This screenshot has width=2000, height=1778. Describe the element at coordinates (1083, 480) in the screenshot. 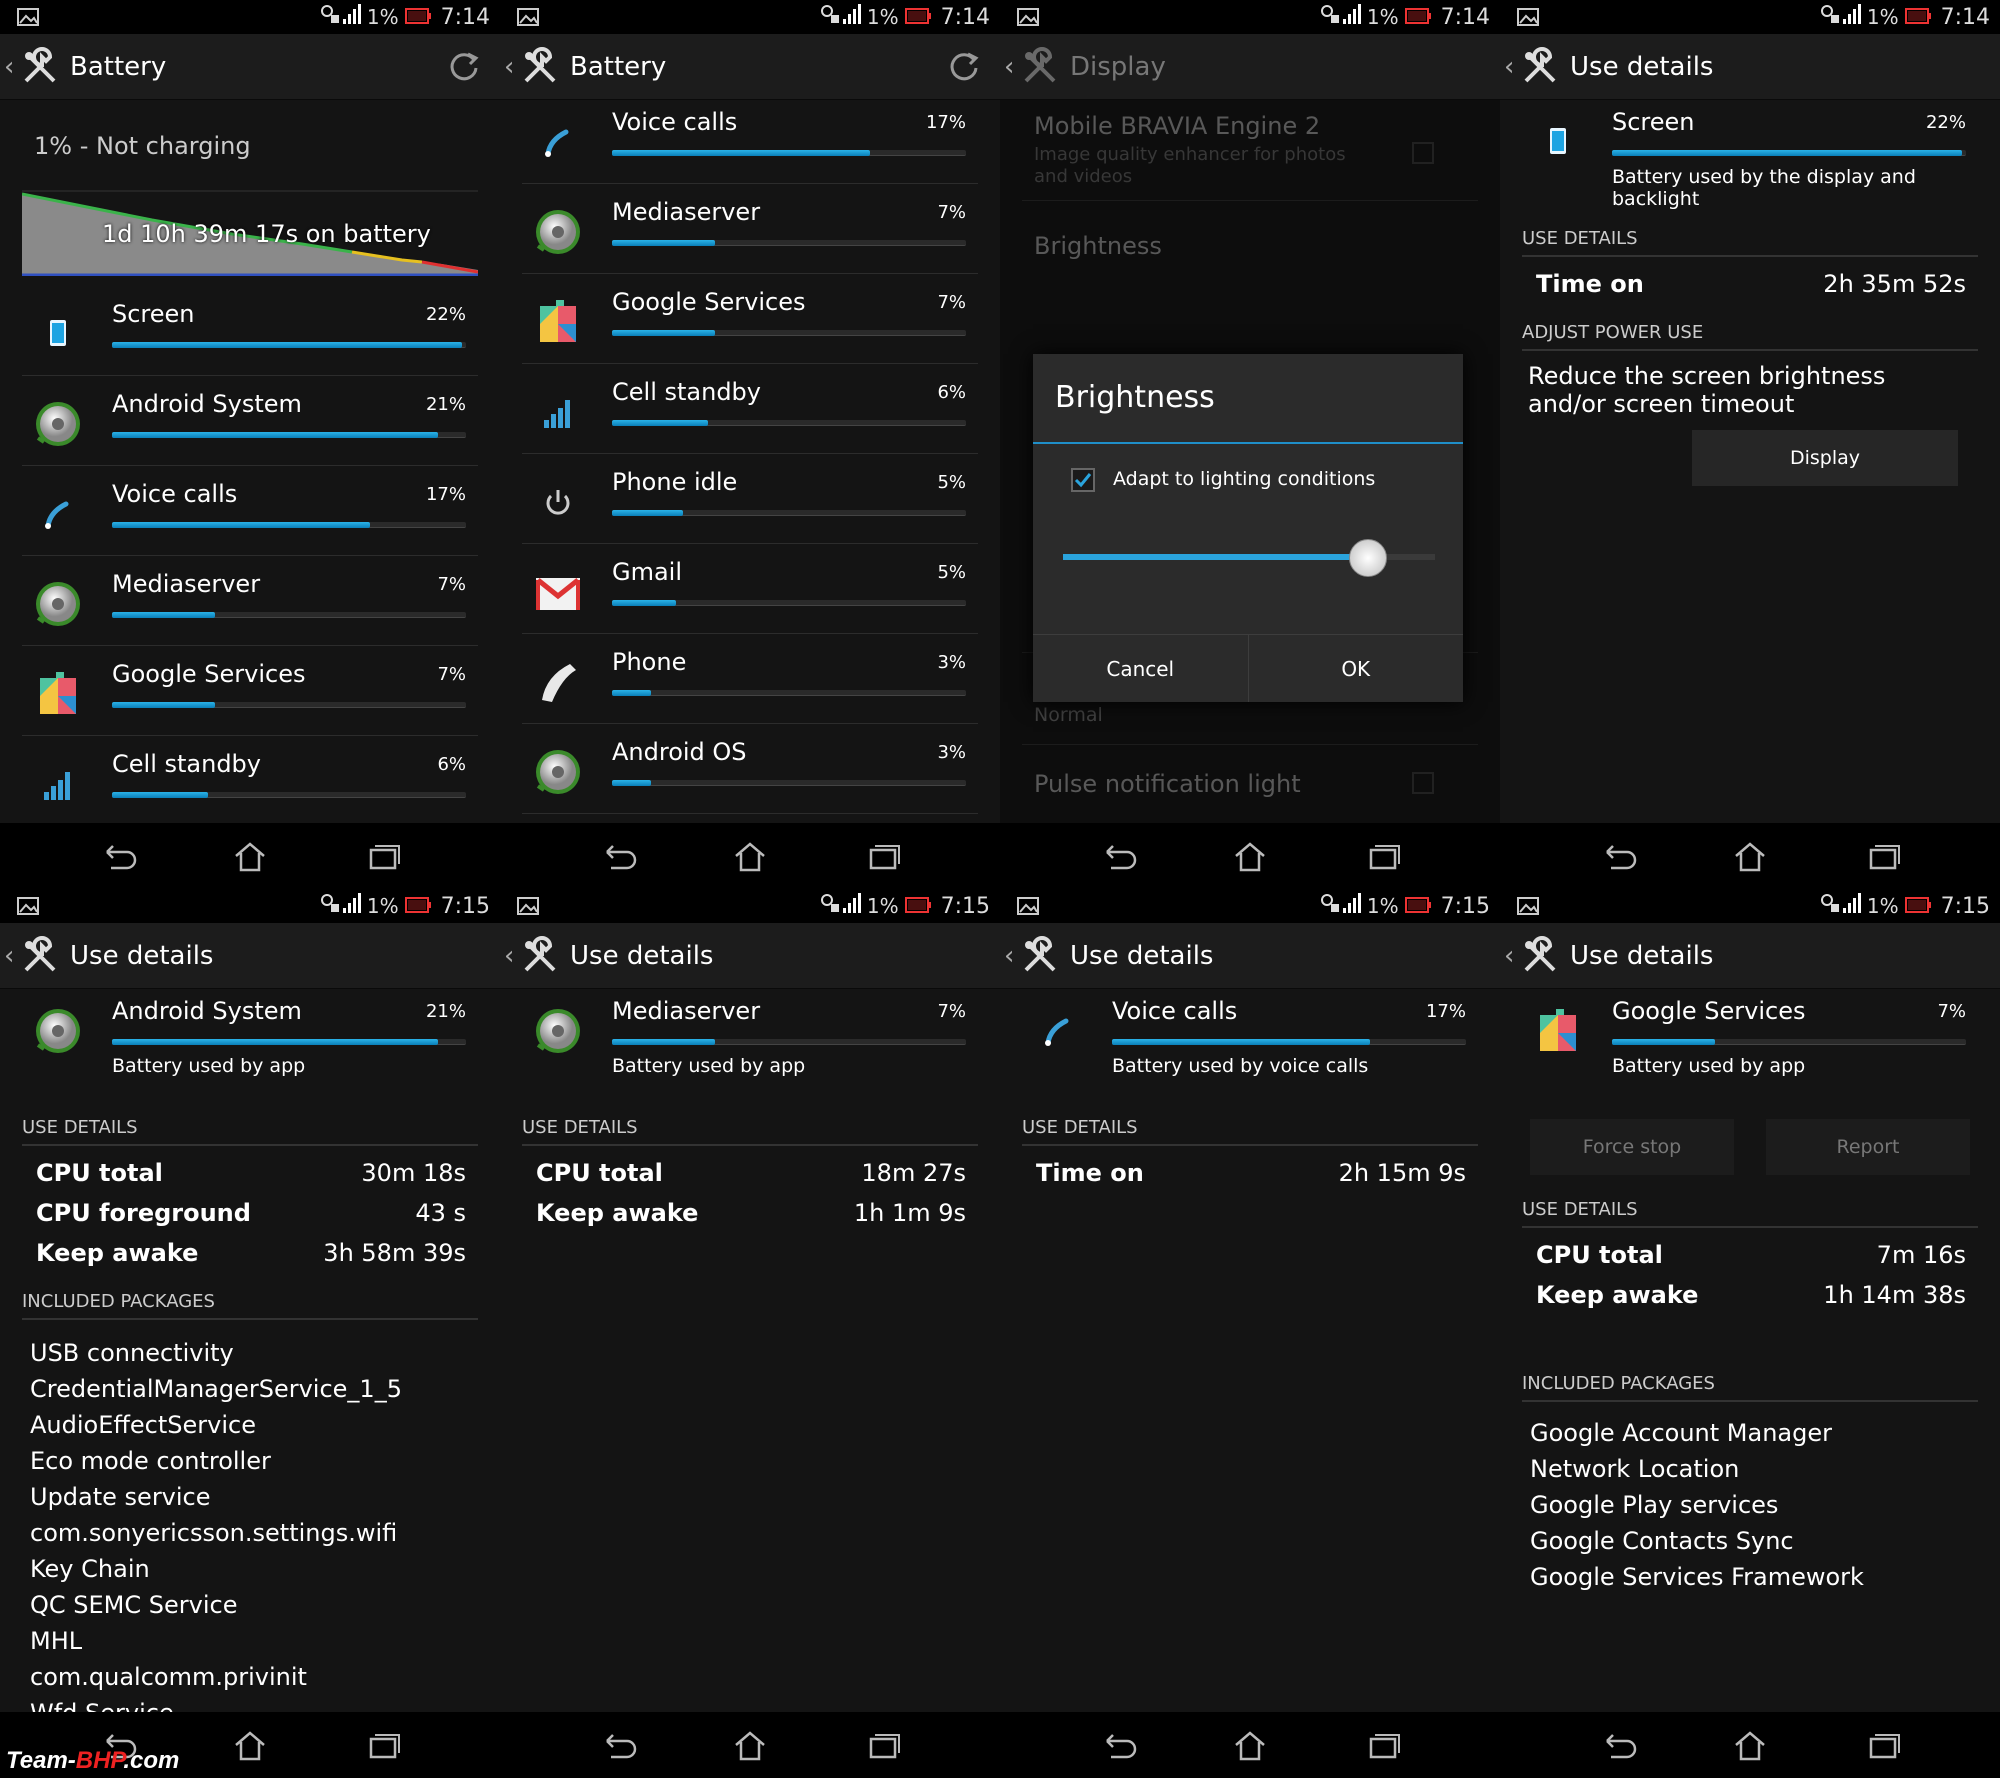

I see `adapt-checkbox` at that location.